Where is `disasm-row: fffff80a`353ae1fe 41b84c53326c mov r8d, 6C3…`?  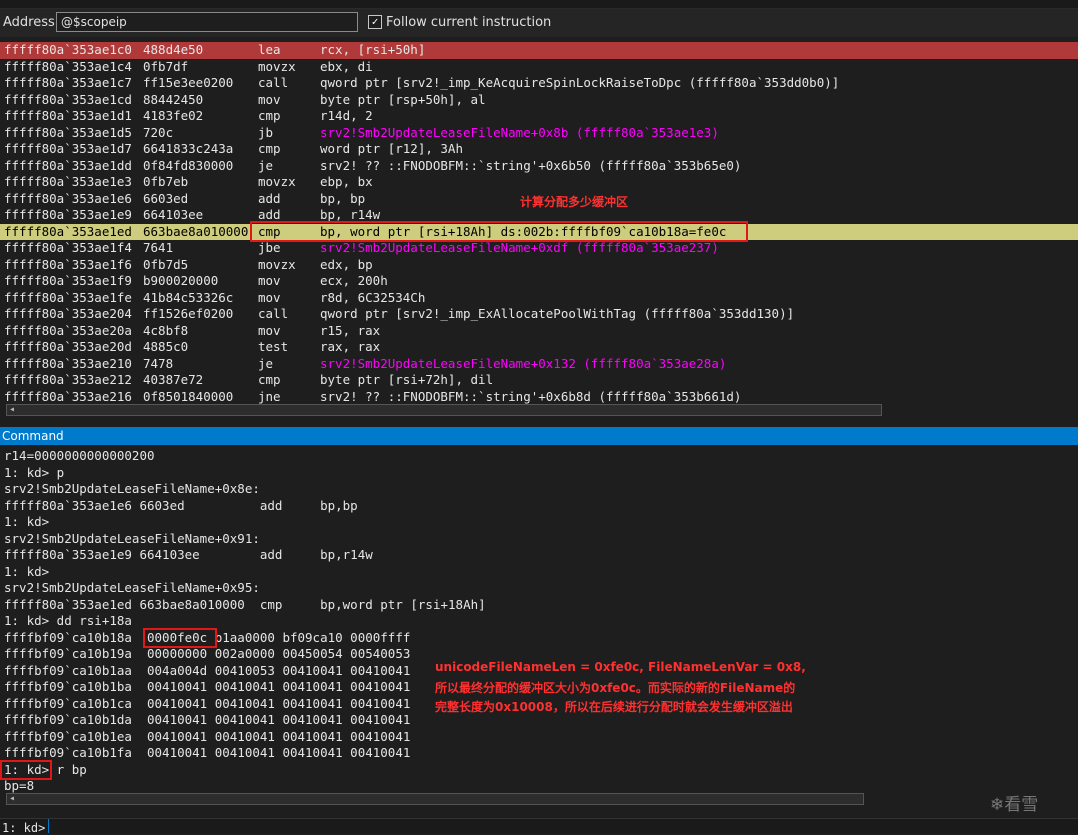
disasm-row: fffff80a`353ae1fe 41b84c53326c mov r8d, 6C3… is located at coordinates (539, 298).